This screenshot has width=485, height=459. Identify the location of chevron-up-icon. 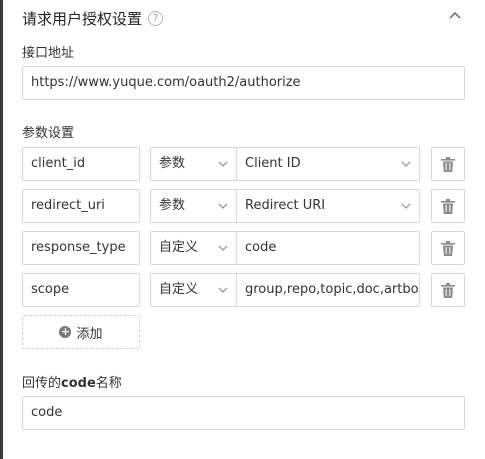
(455, 15).